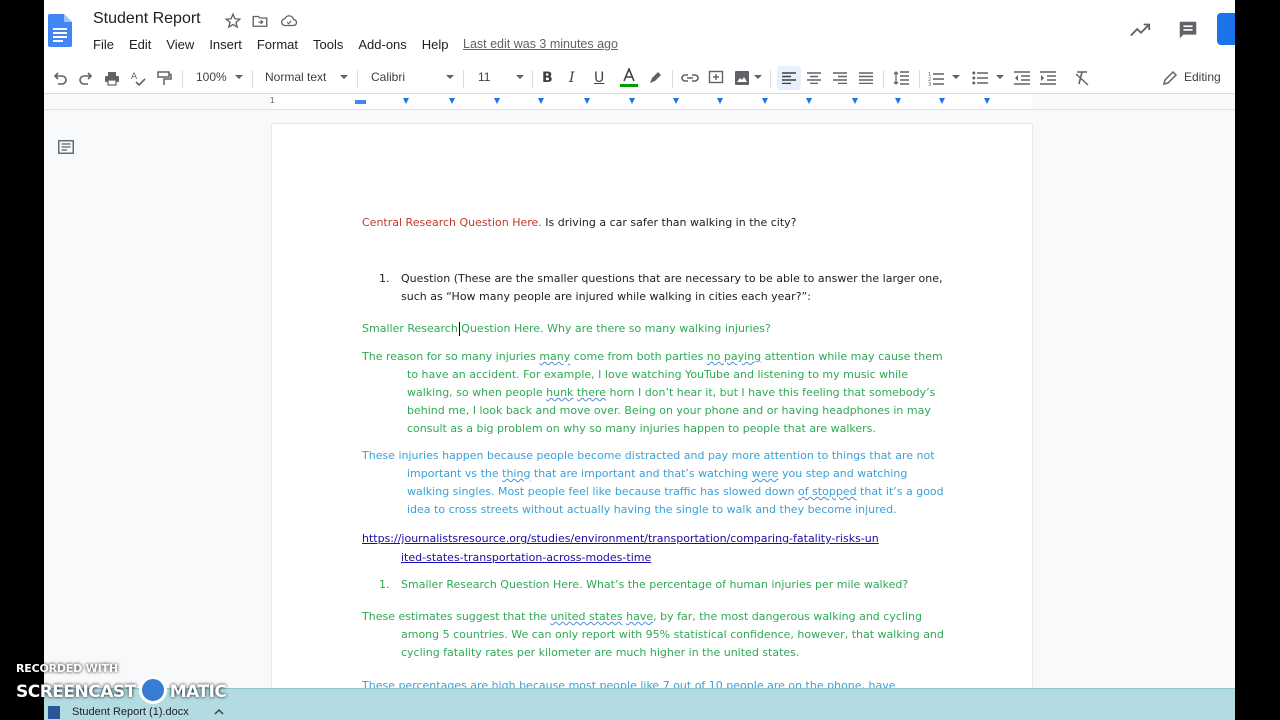  I want to click on paint-format-icon, so click(164, 78).